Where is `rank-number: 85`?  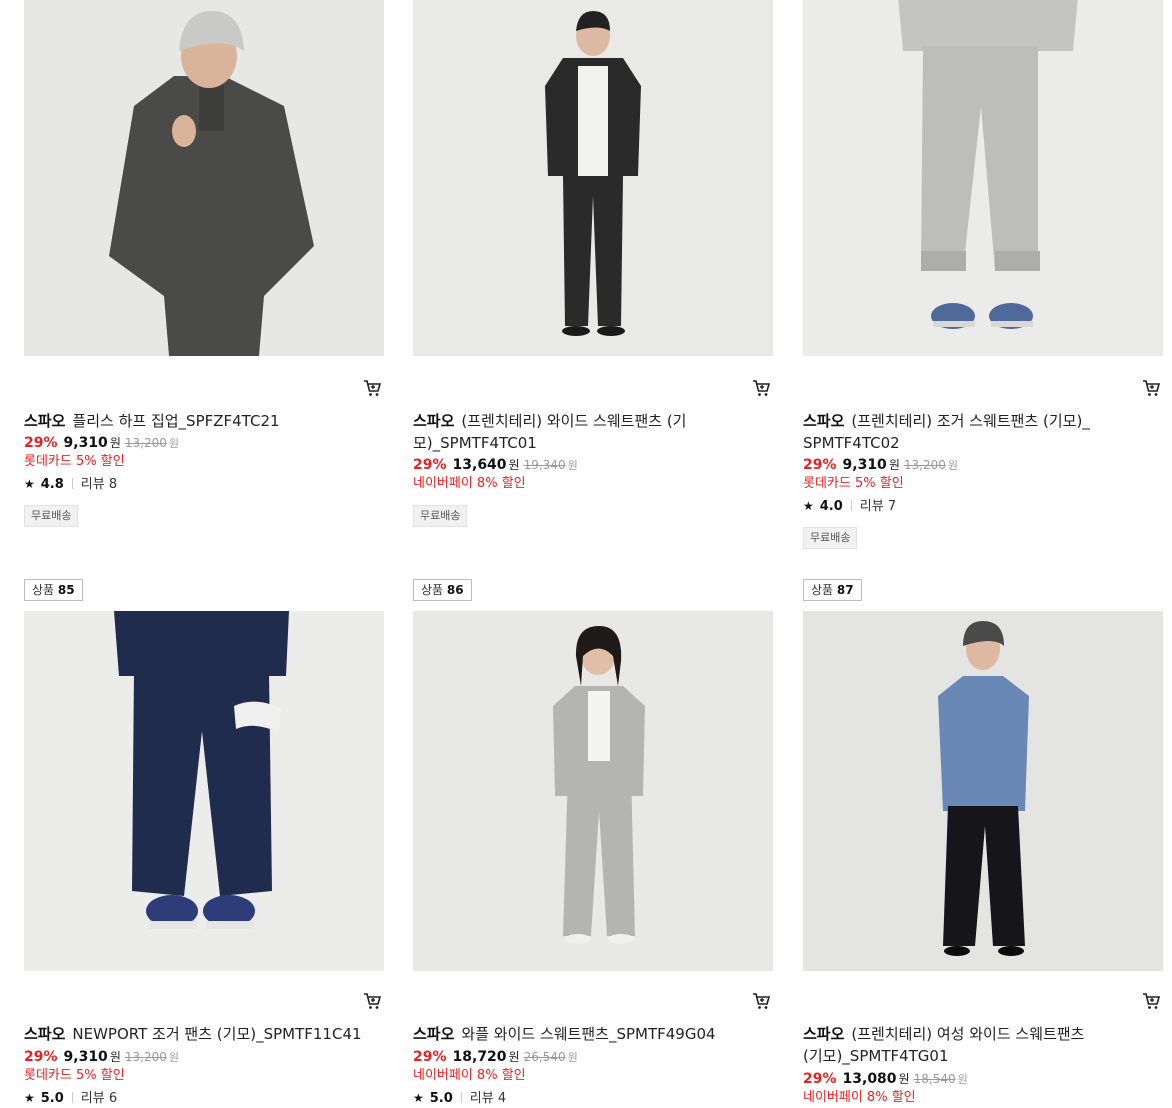 rank-number: 85 is located at coordinates (66, 590).